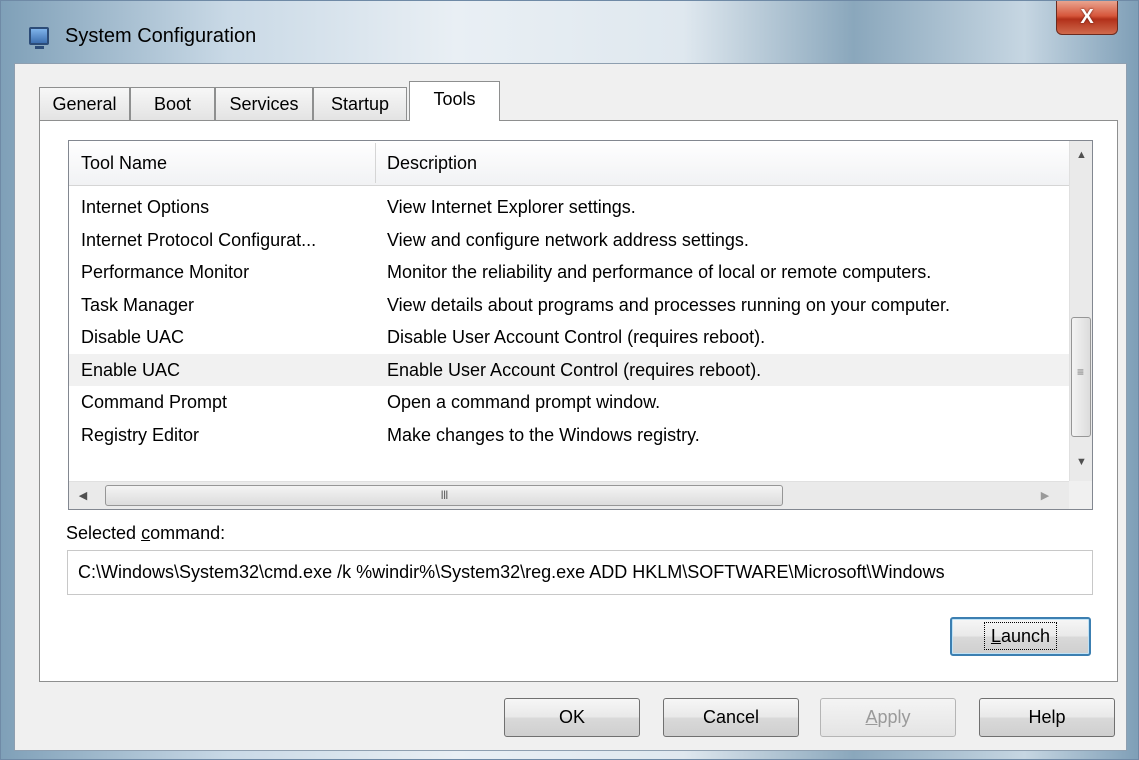 The width and height of the screenshot is (1139, 760). I want to click on tool-description: Open a command prompt window., so click(524, 402).